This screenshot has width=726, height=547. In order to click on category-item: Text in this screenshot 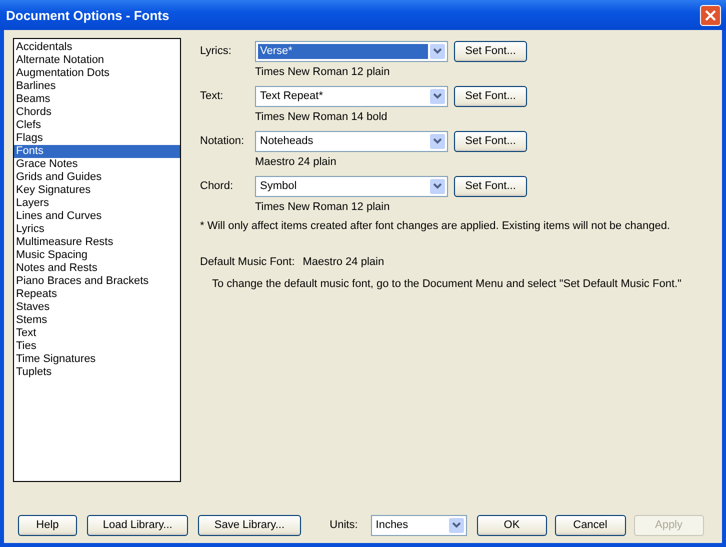, I will do `click(97, 333)`.